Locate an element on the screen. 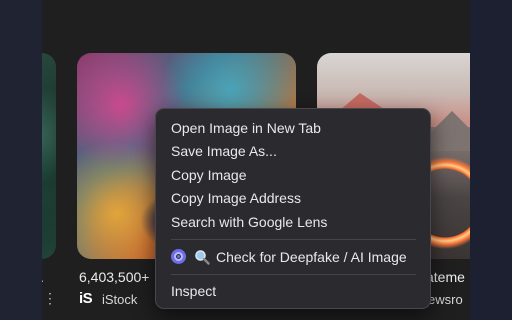 Image resolution: width=512 pixels, height=320 pixels. image-thumbnail-partial-left is located at coordinates (49, 156).